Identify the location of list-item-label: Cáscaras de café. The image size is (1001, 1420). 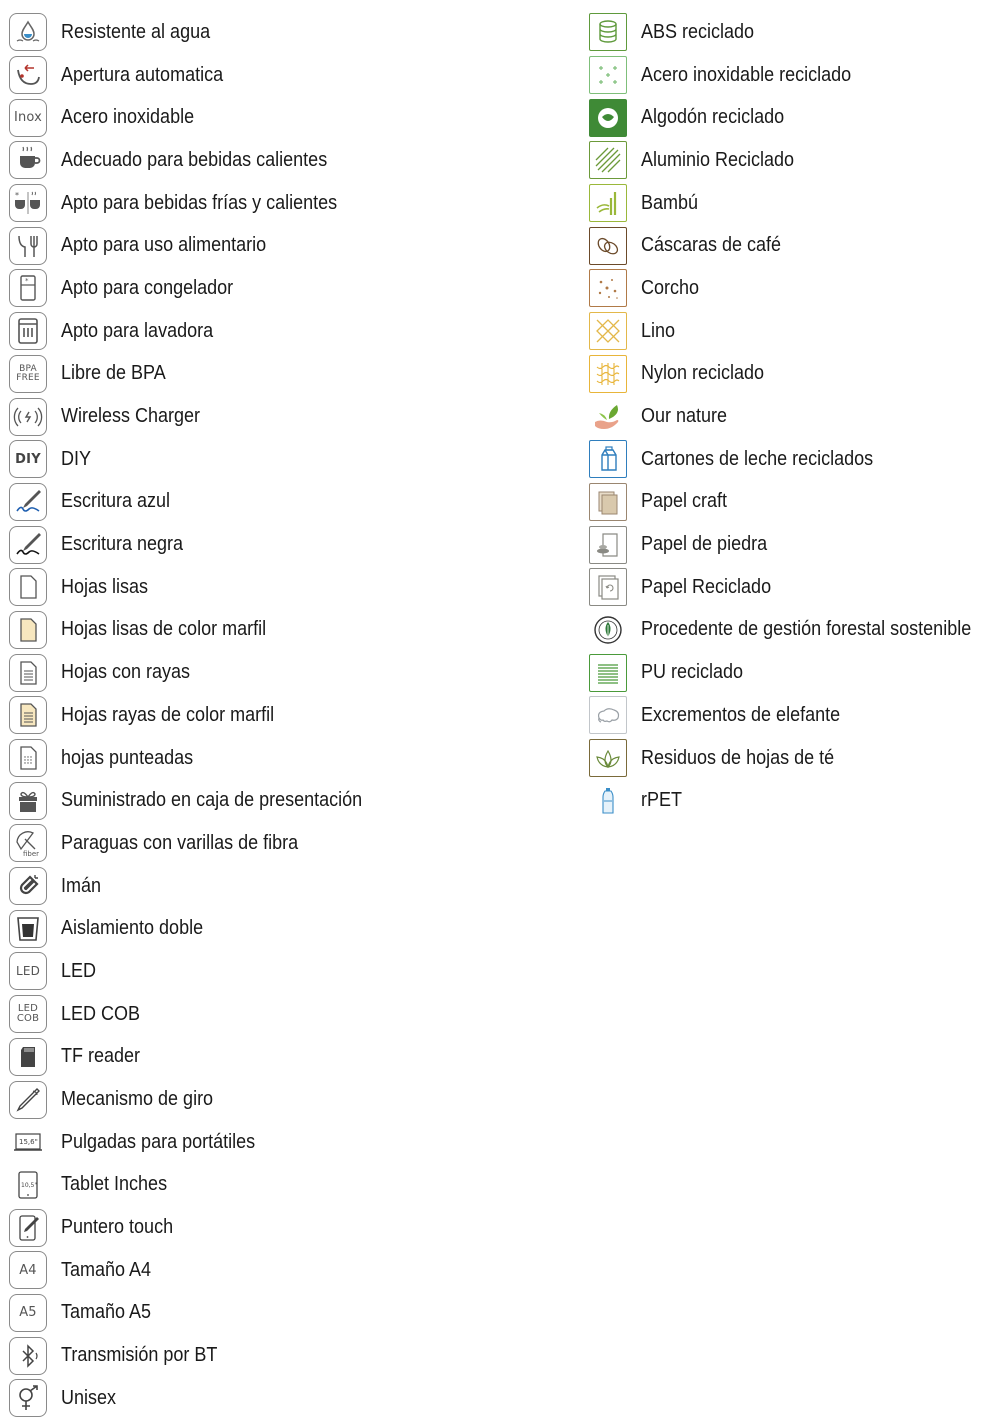
(711, 245).